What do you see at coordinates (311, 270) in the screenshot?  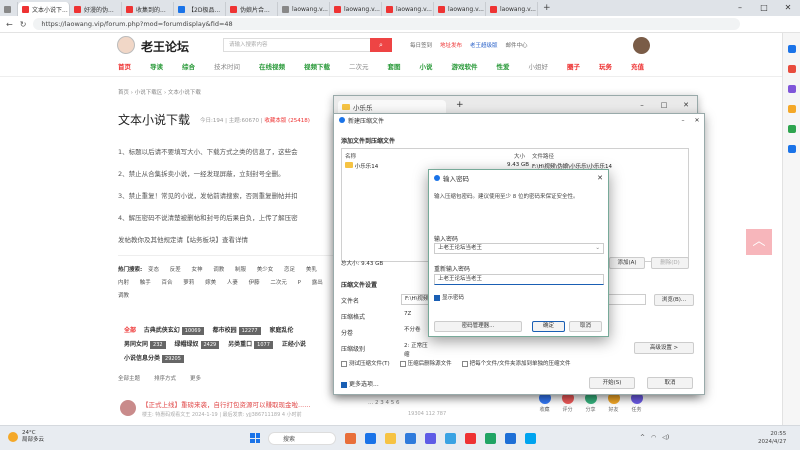 I see `hot-term: 美乳` at bounding box center [311, 270].